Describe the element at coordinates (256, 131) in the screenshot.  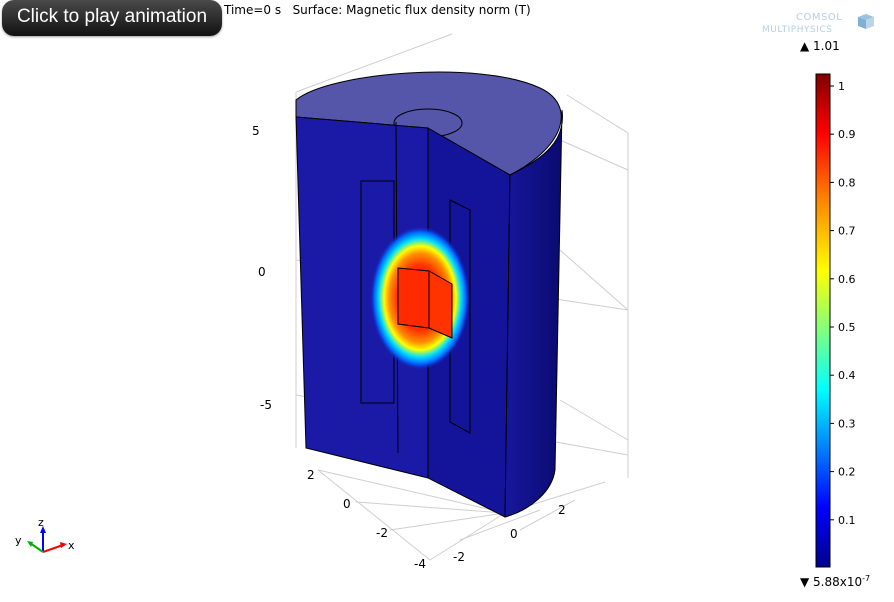
I see `z-tick: 5` at that location.